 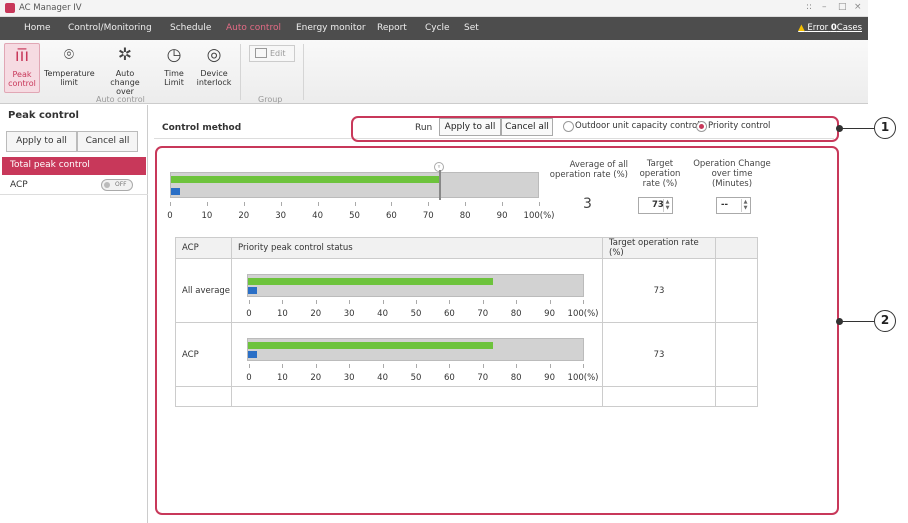 What do you see at coordinates (190, 28) in the screenshot?
I see `menu-schedule: Schedule` at bounding box center [190, 28].